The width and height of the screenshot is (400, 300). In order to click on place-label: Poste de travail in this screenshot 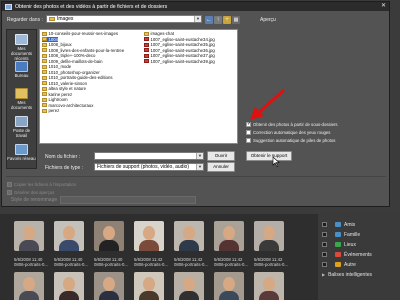, I will do `click(21, 133)`.